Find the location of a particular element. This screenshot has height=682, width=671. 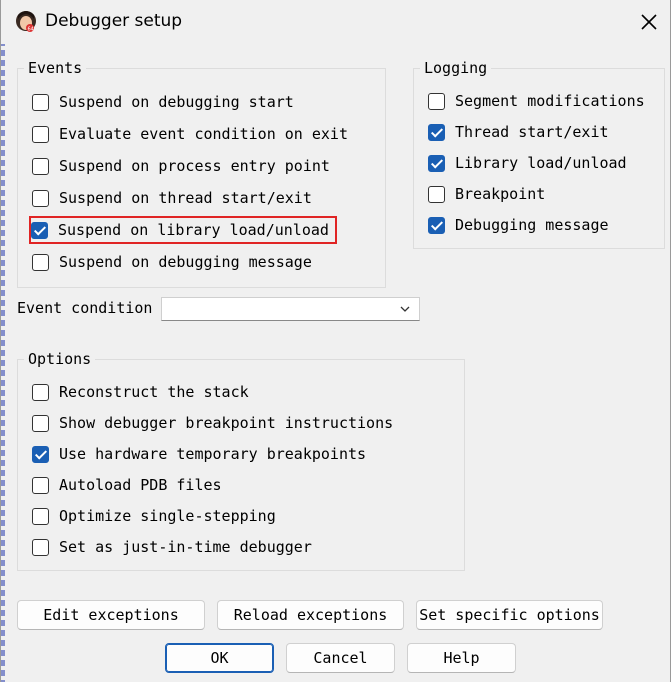

logging-checkbox-1: Thread start/exit is located at coordinates (518, 132).